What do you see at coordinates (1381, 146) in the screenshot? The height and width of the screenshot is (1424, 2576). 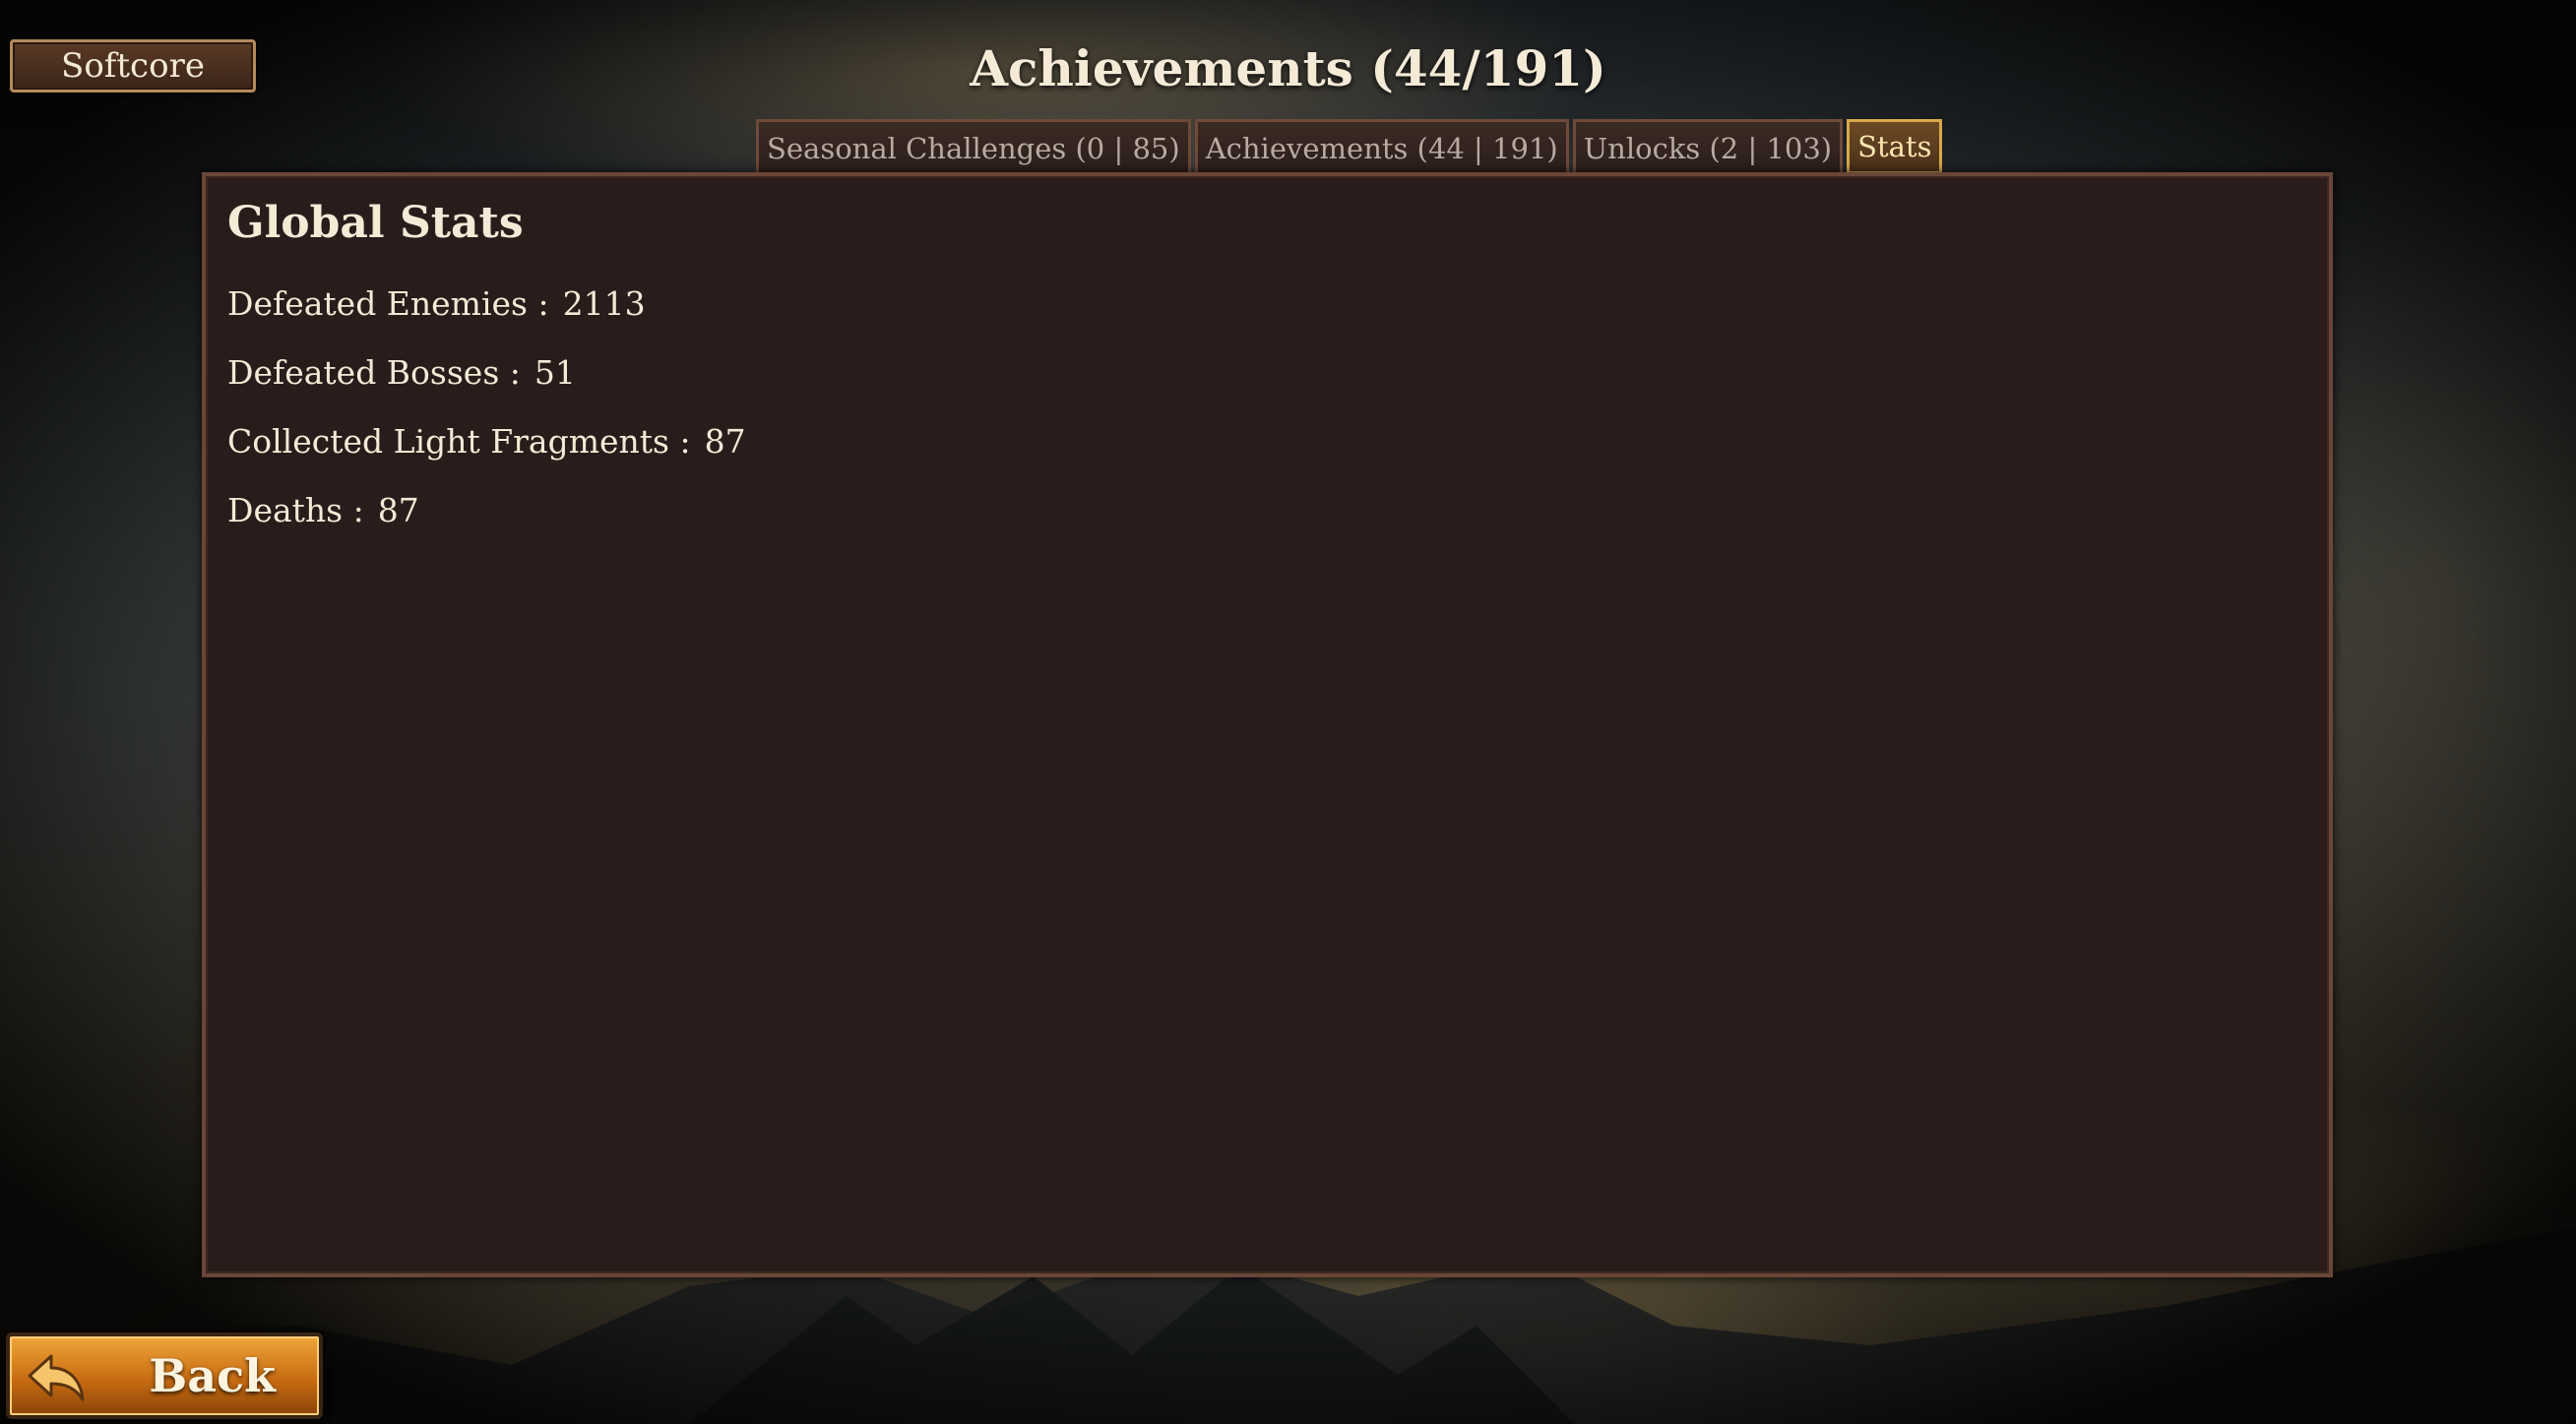 I see `tab-achievements: Achievements (44 | 191)` at bounding box center [1381, 146].